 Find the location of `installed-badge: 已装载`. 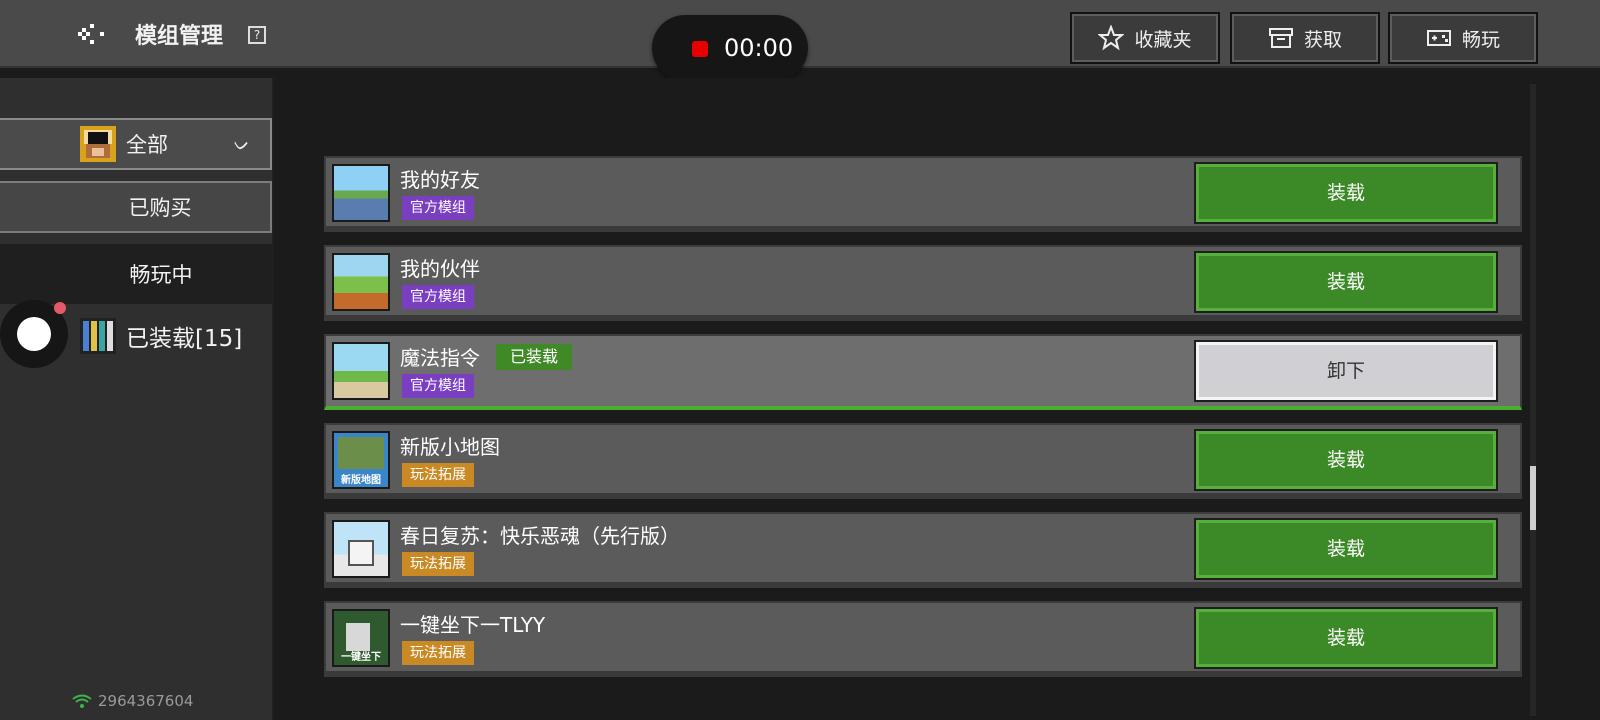

installed-badge: 已装载 is located at coordinates (534, 357).